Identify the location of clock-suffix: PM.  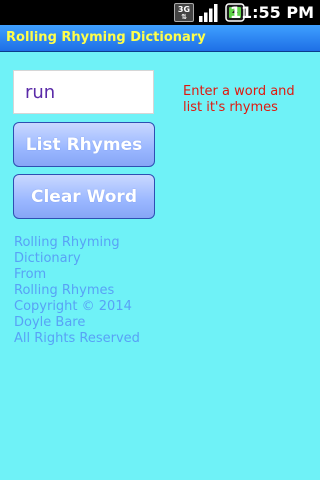
(300, 12).